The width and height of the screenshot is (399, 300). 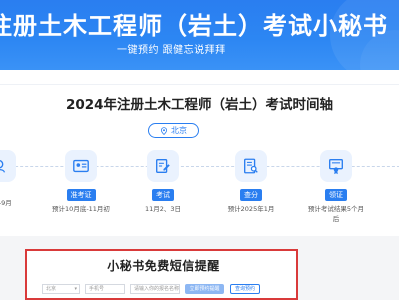 I want to click on location-selector: 北京, so click(x=173, y=130).